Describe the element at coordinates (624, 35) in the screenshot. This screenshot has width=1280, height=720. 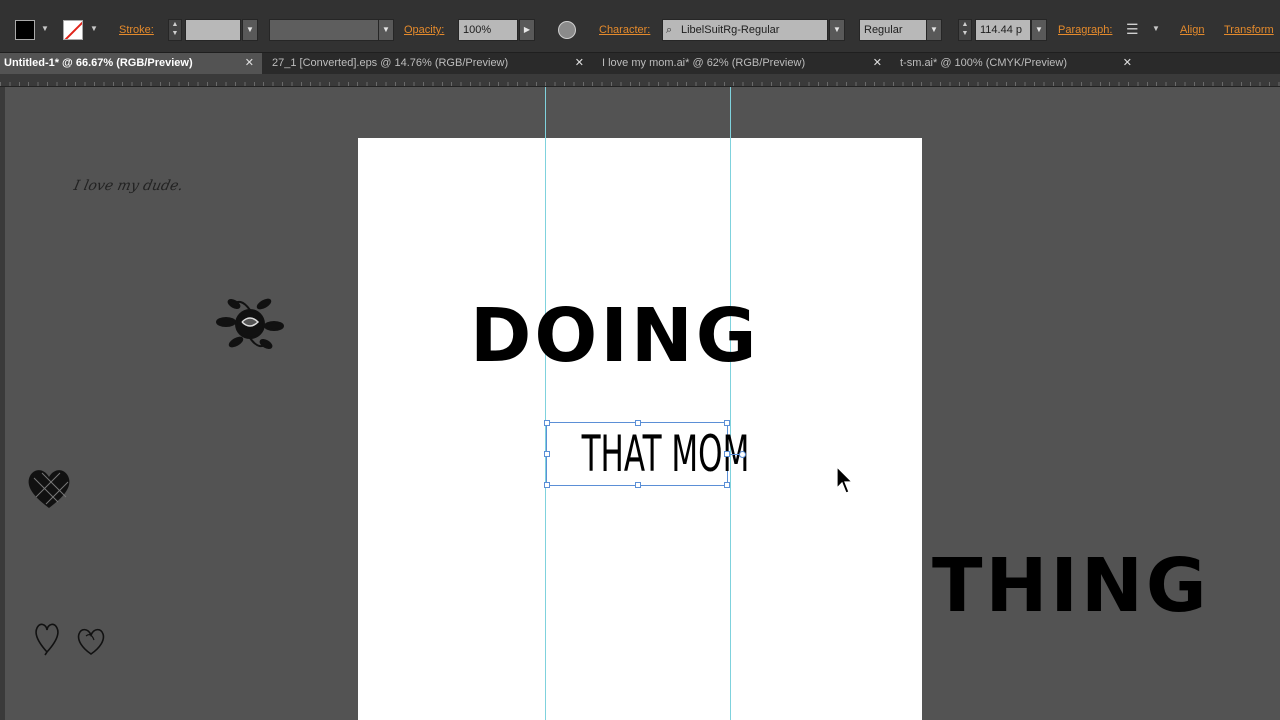
I see `character-label: Character:` at that location.